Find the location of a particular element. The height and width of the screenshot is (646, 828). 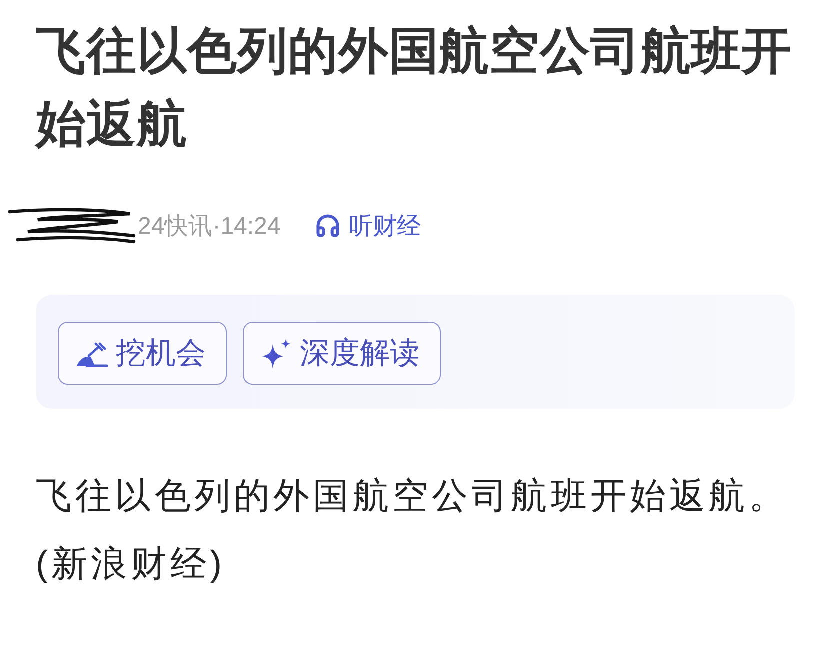

action-button: 挖机会 is located at coordinates (142, 353).